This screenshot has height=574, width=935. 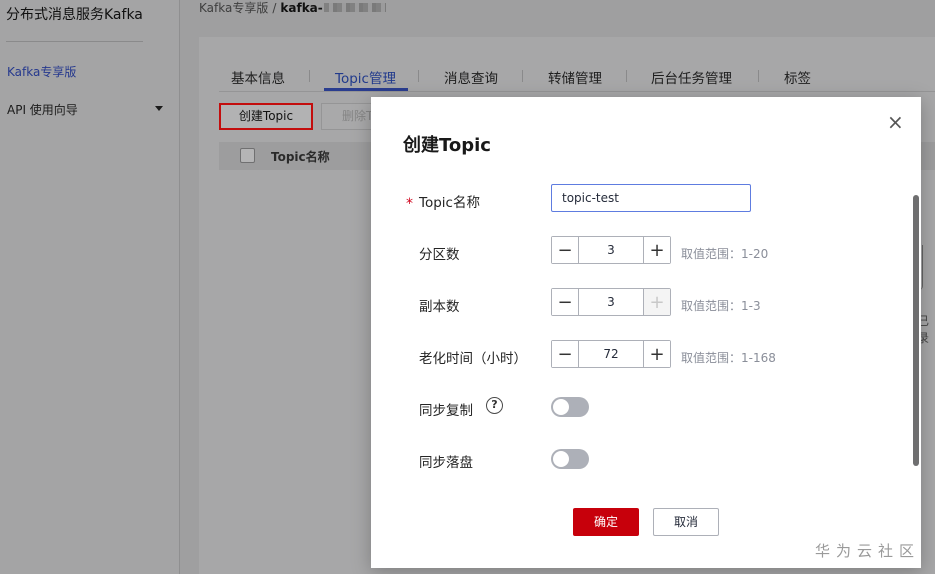 What do you see at coordinates (797, 77) in the screenshot?
I see `tab-tags: 标签` at bounding box center [797, 77].